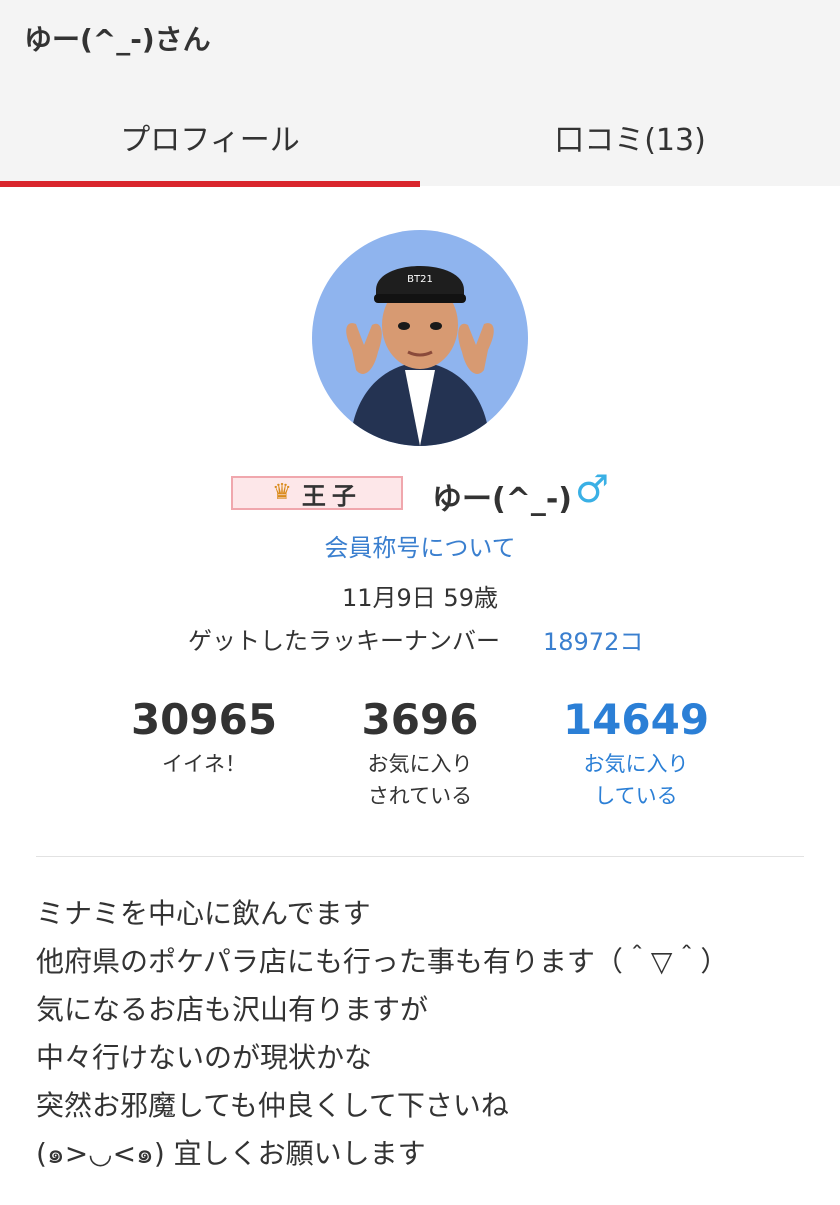  What do you see at coordinates (272, 1105) in the screenshot?
I see `bio-line: 突然お邪魔しても仲良くして下さいね` at bounding box center [272, 1105].